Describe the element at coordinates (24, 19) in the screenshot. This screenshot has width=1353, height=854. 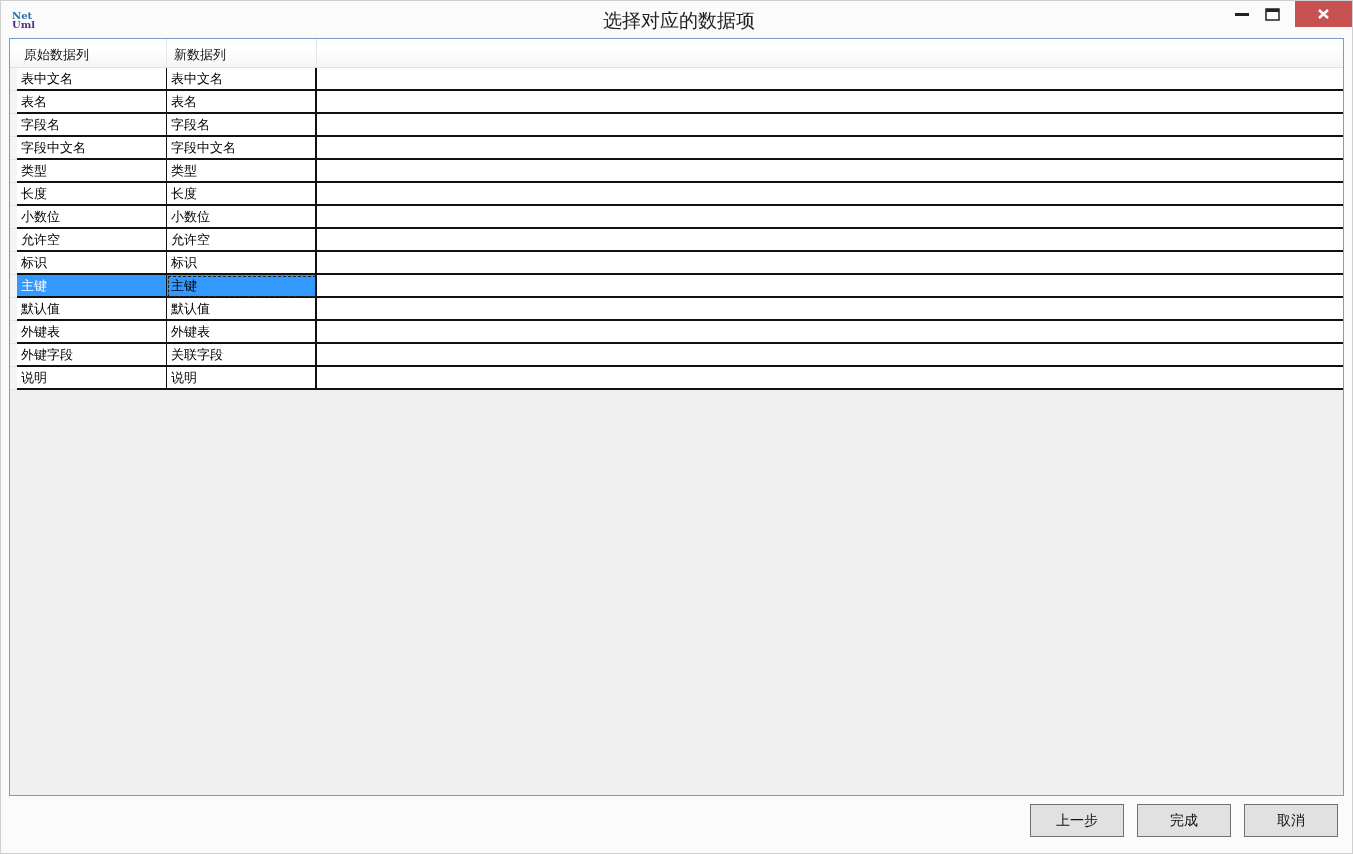
I see `app-logo: Net Uml` at that location.